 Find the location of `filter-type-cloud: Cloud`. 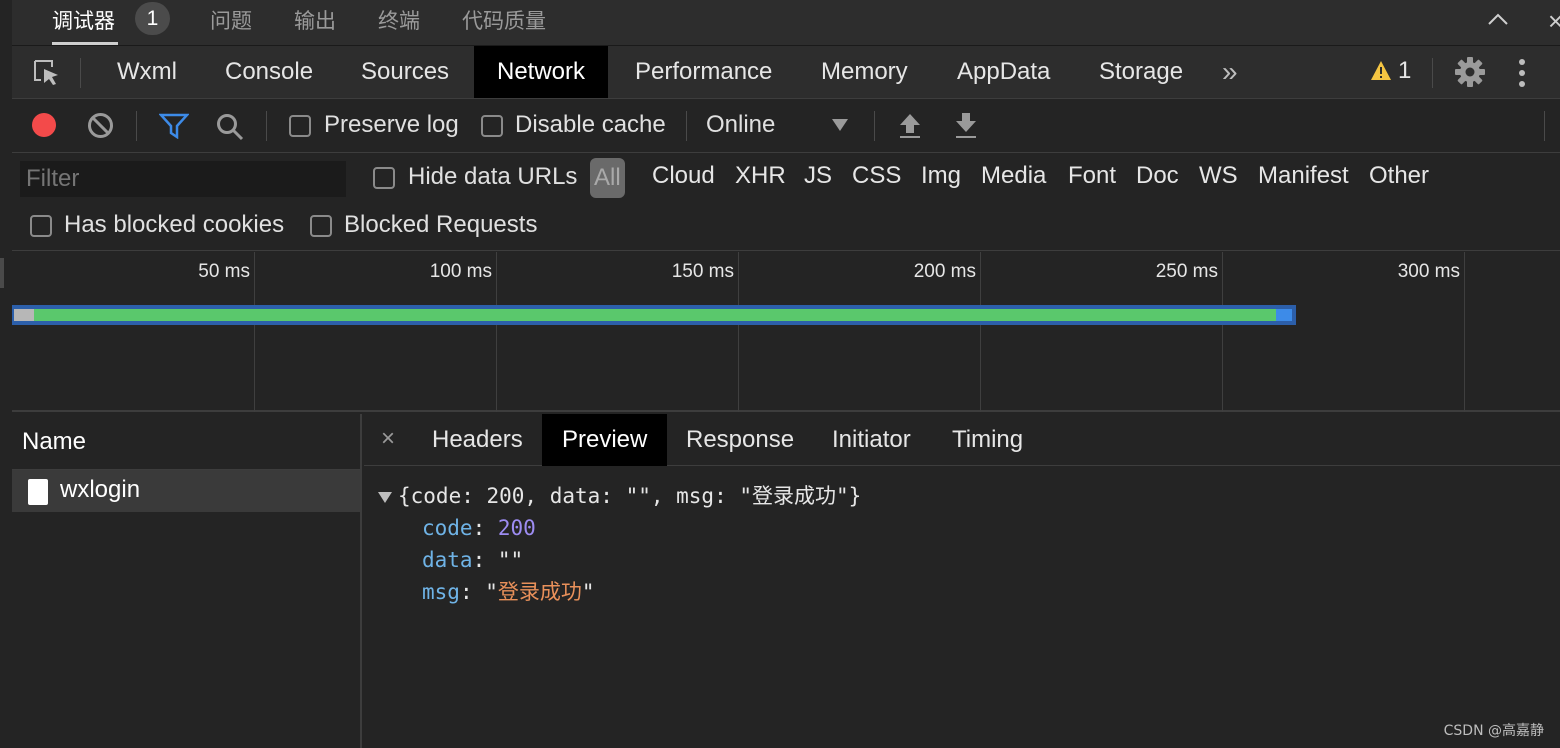

filter-type-cloud: Cloud is located at coordinates (683, 176).